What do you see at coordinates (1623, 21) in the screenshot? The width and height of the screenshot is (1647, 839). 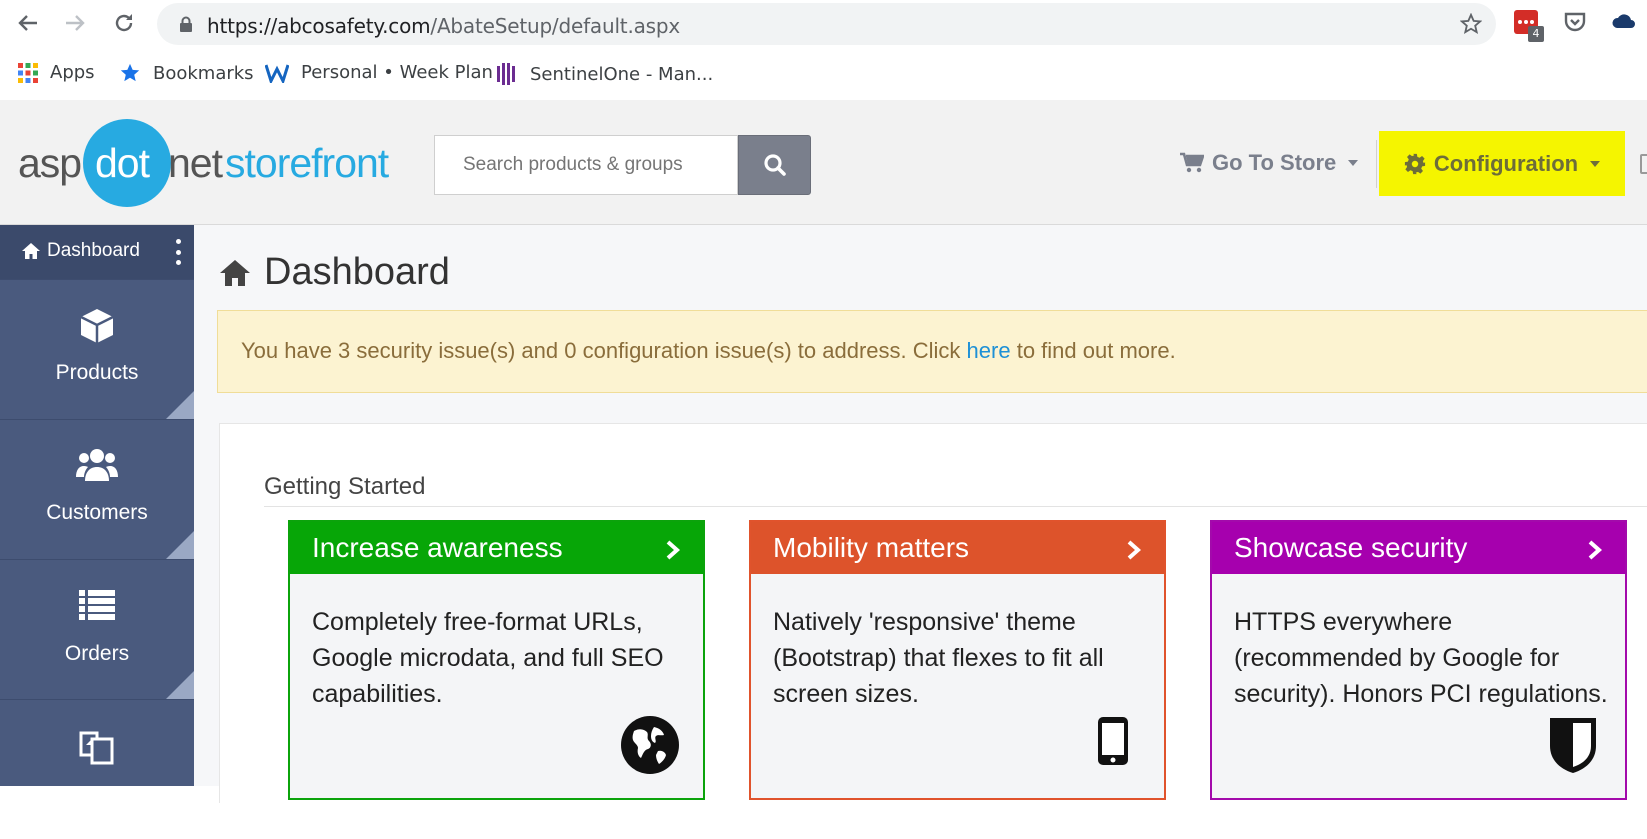 I see `cloud-icon` at bounding box center [1623, 21].